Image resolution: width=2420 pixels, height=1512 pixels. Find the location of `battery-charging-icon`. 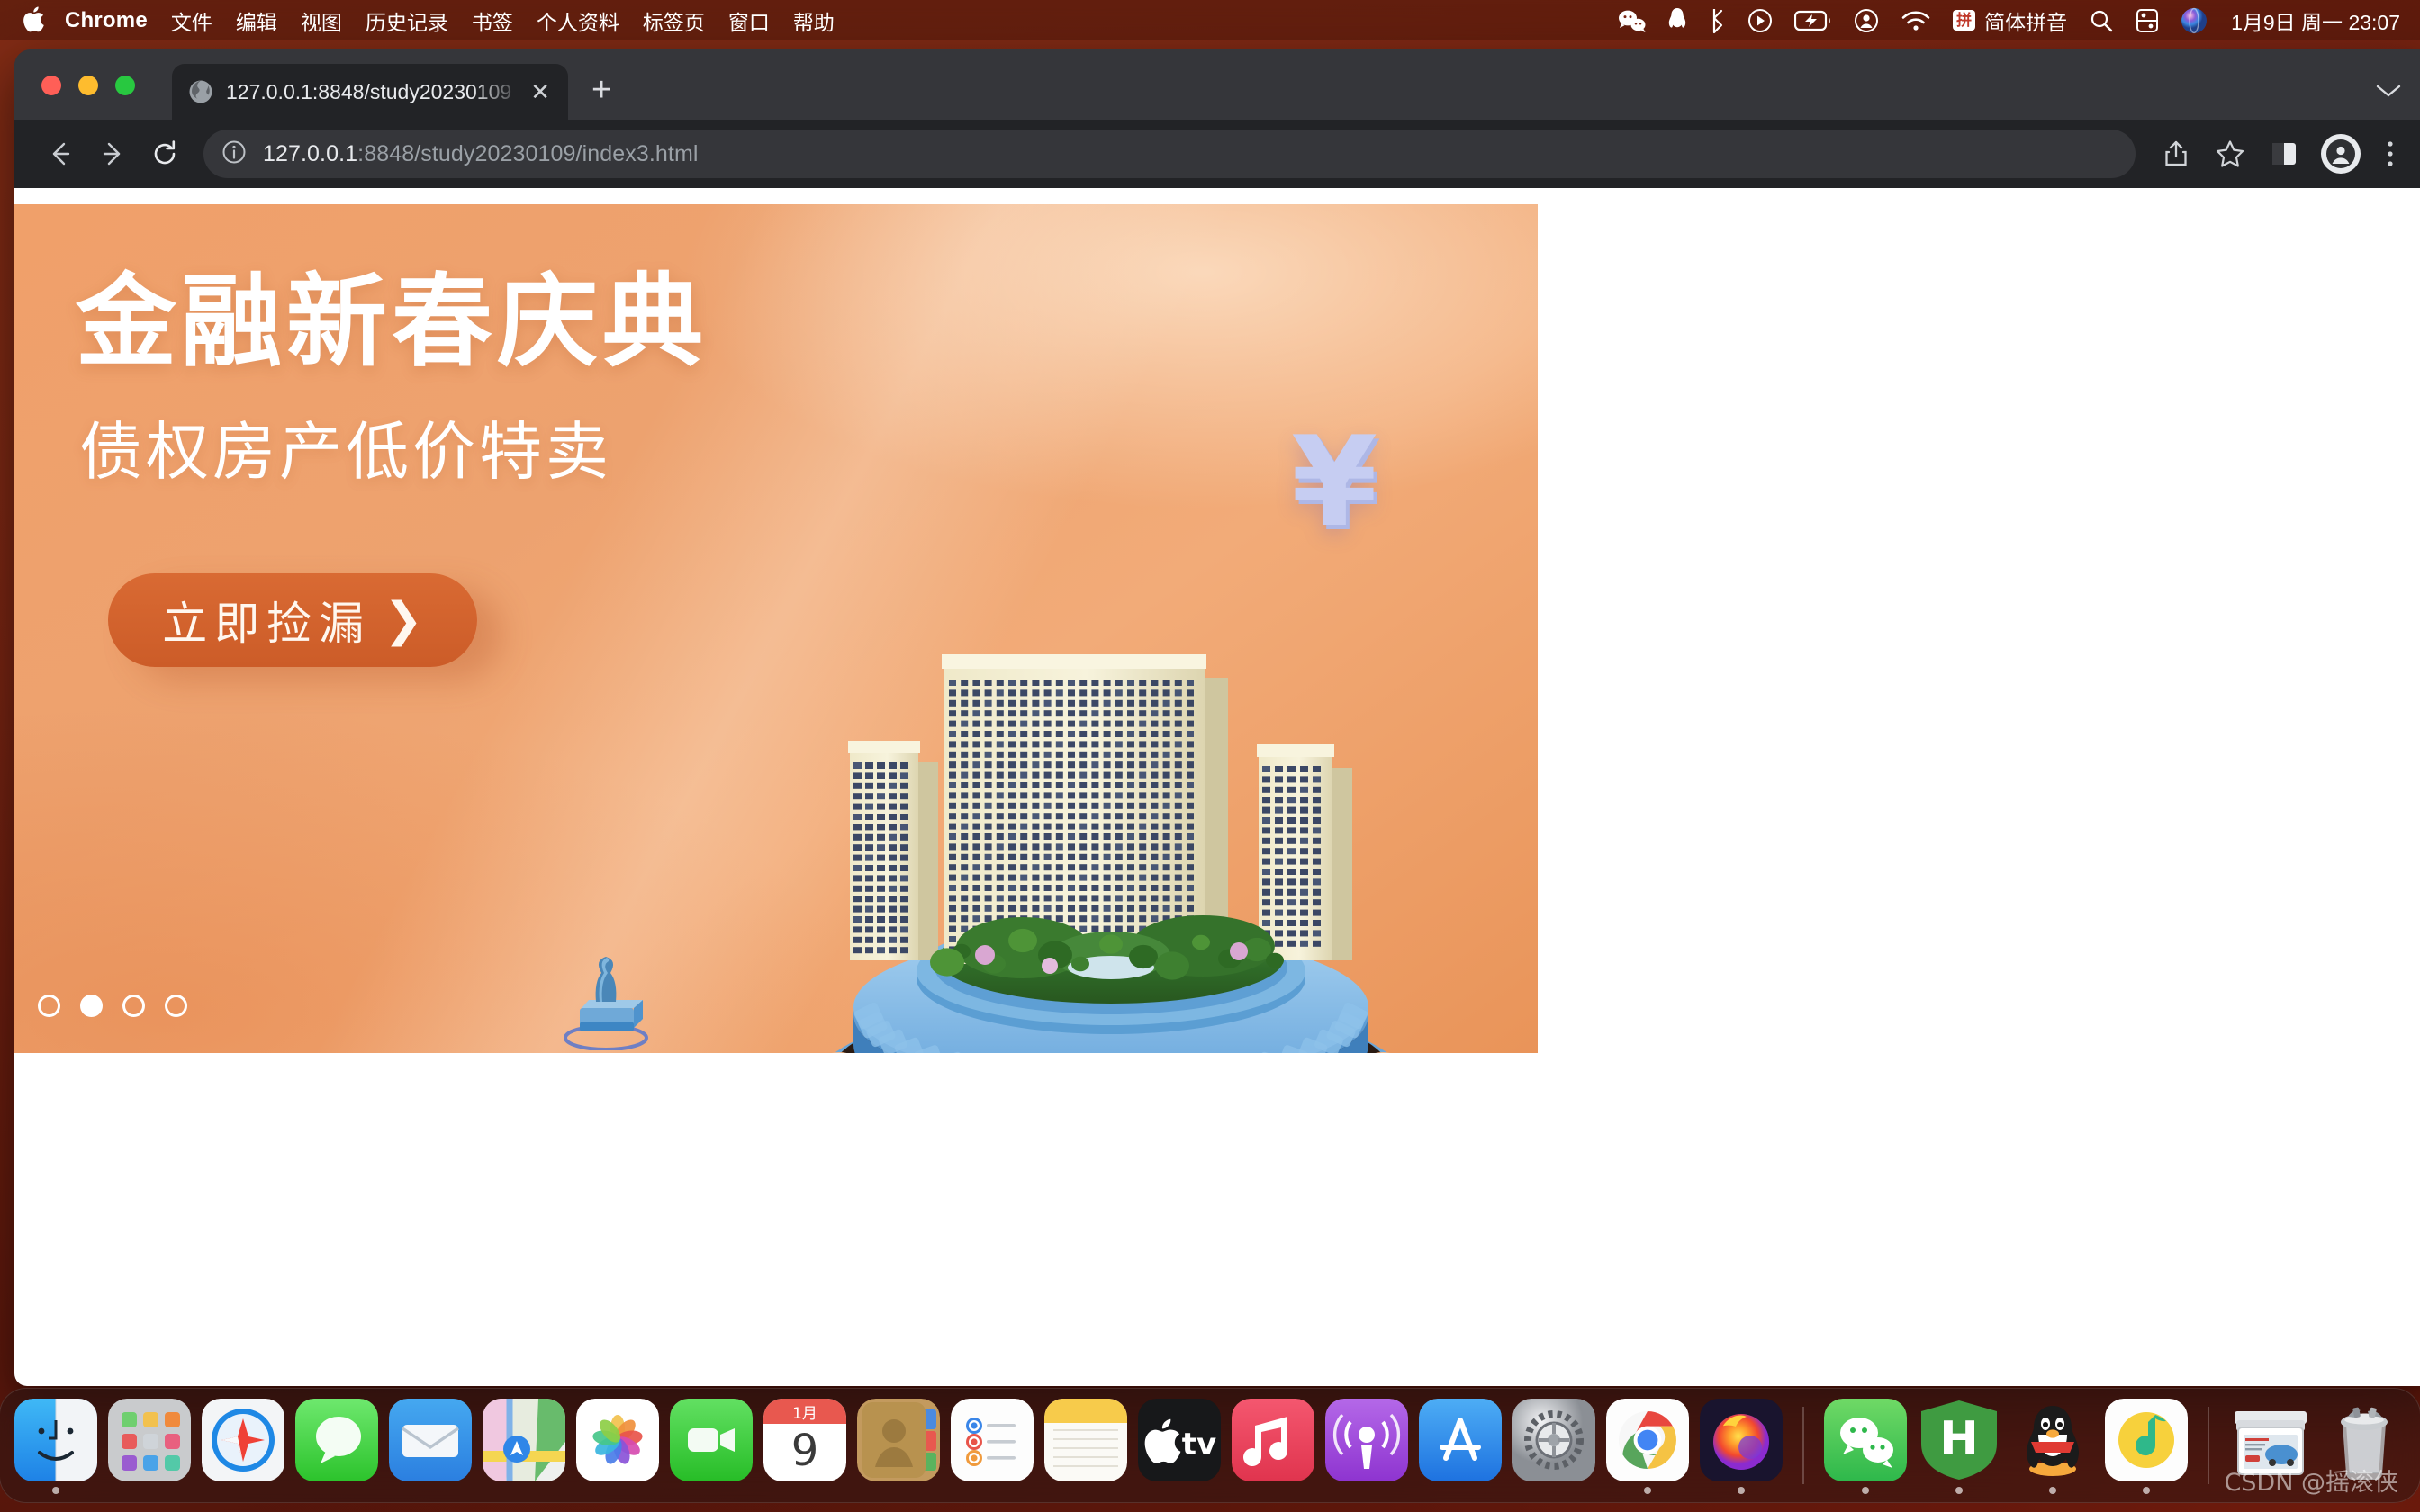

battery-charging-icon is located at coordinates (1813, 20).